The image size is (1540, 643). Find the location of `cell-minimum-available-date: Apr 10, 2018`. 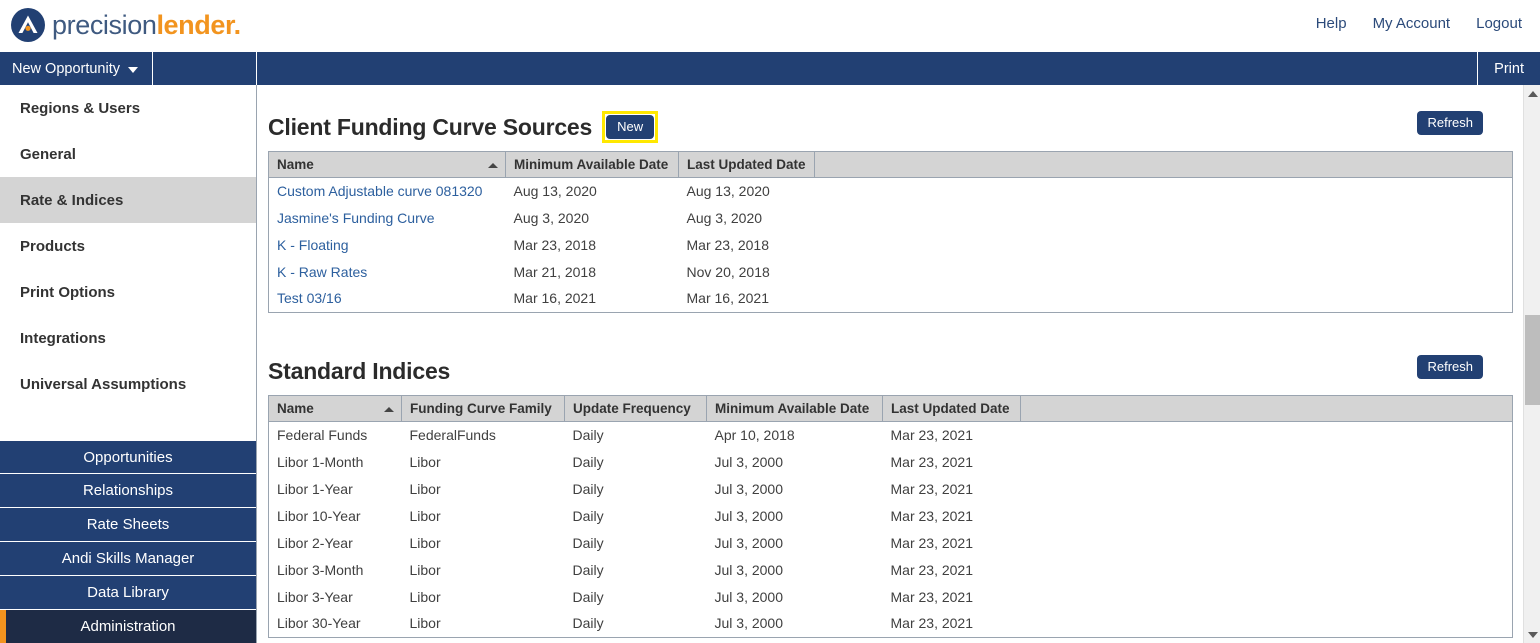

cell-minimum-available-date: Apr 10, 2018 is located at coordinates (754, 435).